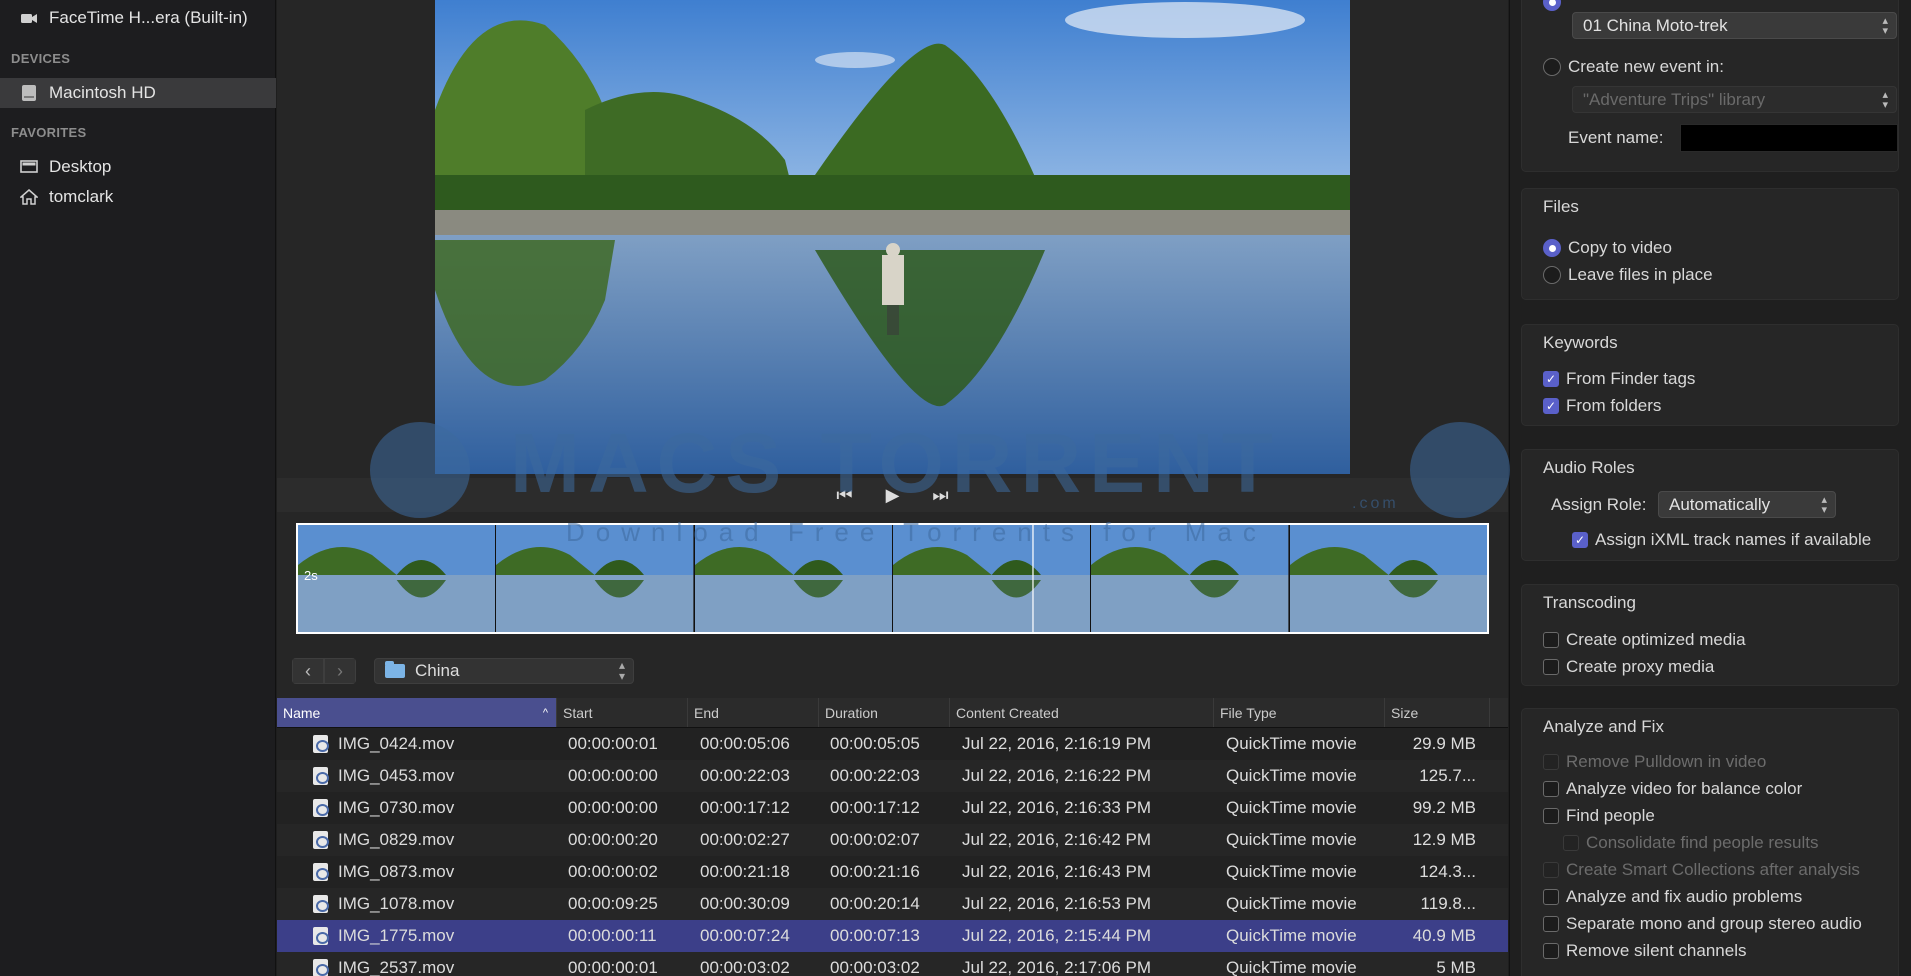 The image size is (1911, 976). I want to click on cell-created: Jul 22, 2016, 2:17:06 PM, so click(1057, 967).